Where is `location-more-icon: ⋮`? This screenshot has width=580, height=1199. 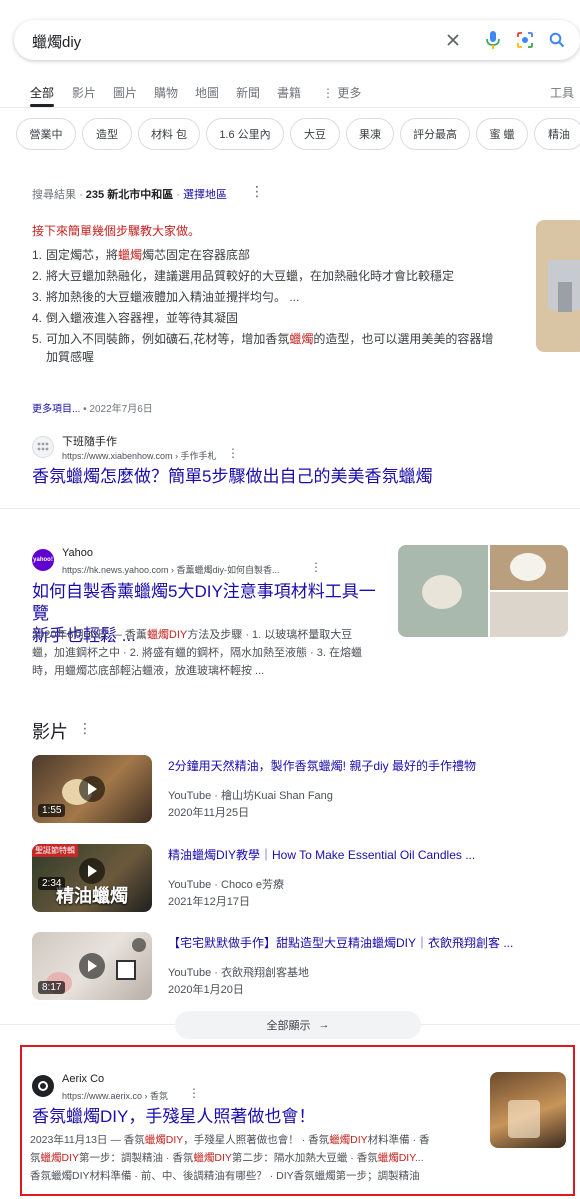
location-more-icon: ⋮ is located at coordinates (257, 191).